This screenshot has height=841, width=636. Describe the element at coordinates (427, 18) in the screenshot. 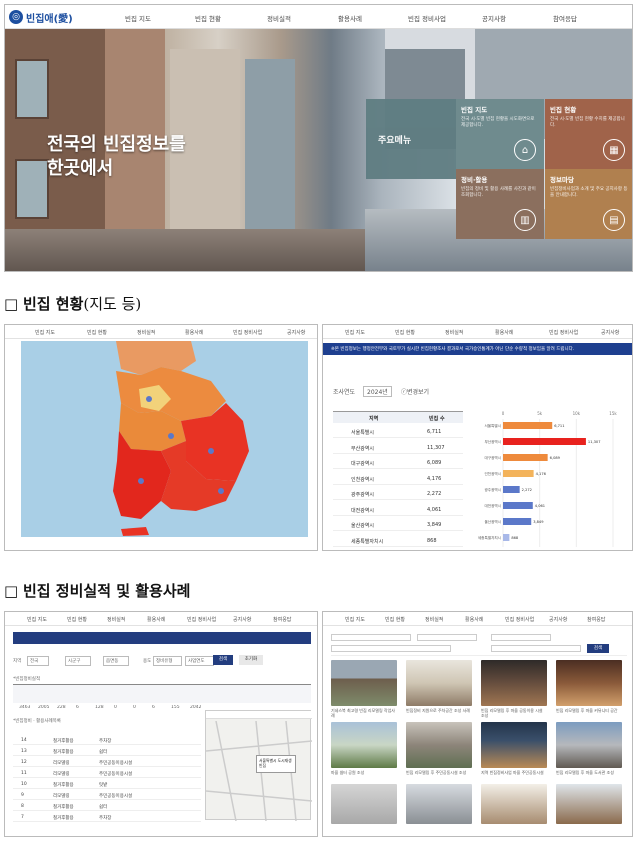

I see `nav-item-project: 빈집 정비사업` at that location.